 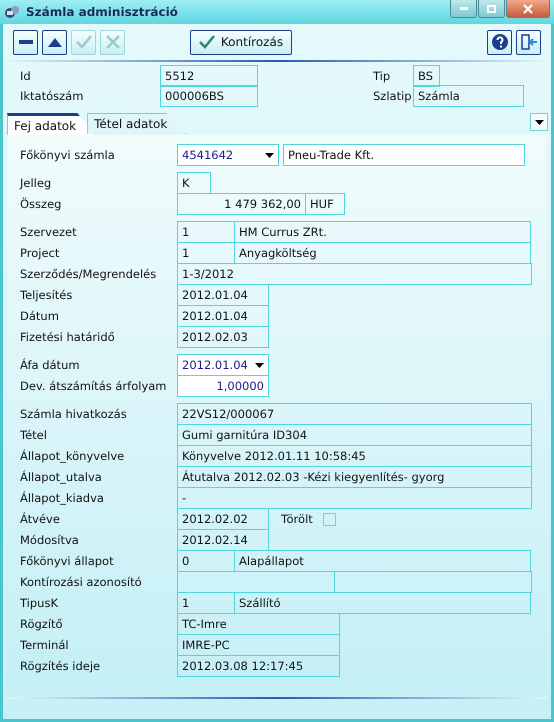 What do you see at coordinates (382, 75) in the screenshot?
I see `field-label: Tip` at bounding box center [382, 75].